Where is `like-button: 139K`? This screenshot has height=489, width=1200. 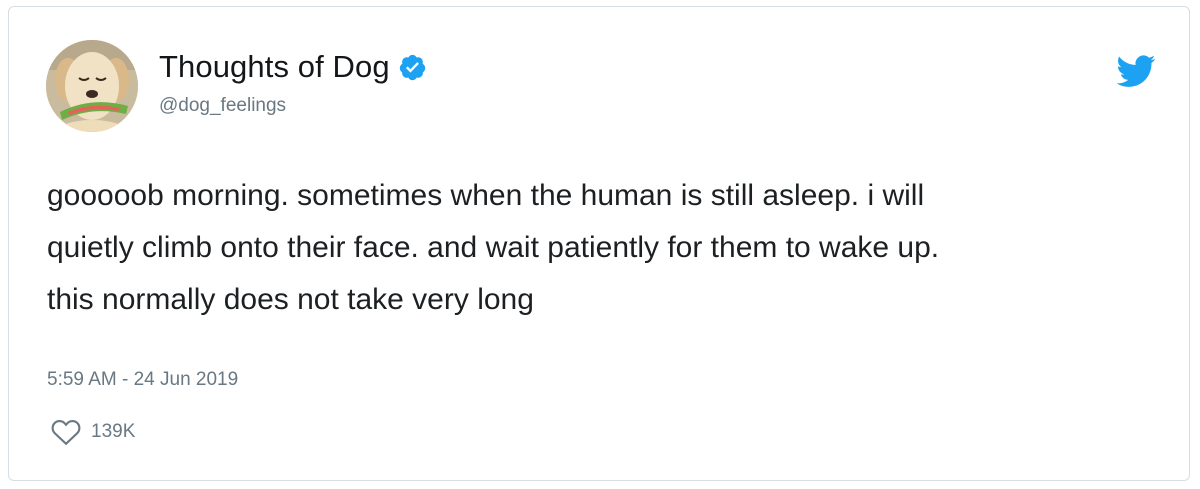
like-button: 139K is located at coordinates (92, 431).